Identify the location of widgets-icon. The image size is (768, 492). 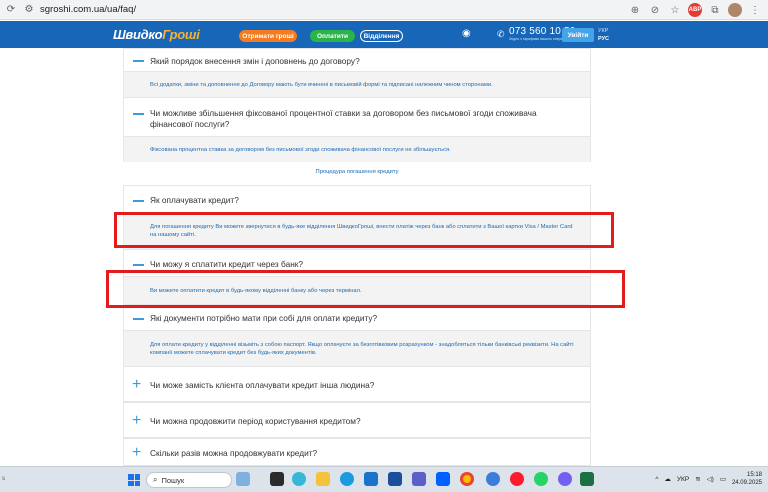
(243, 479).